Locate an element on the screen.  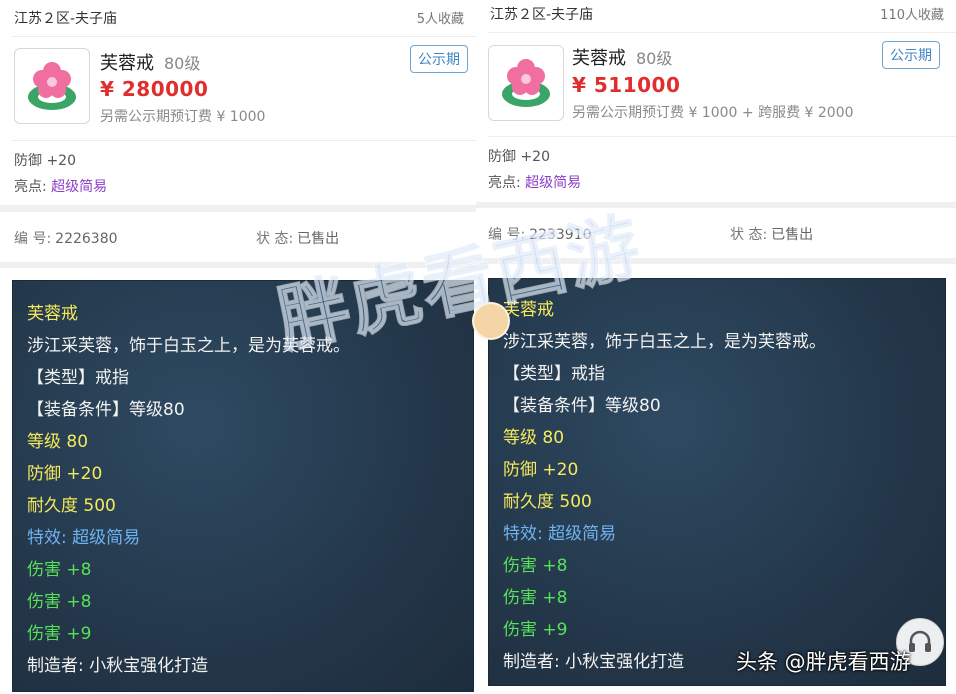
favorites-count: 110人收藏 is located at coordinates (912, 15).